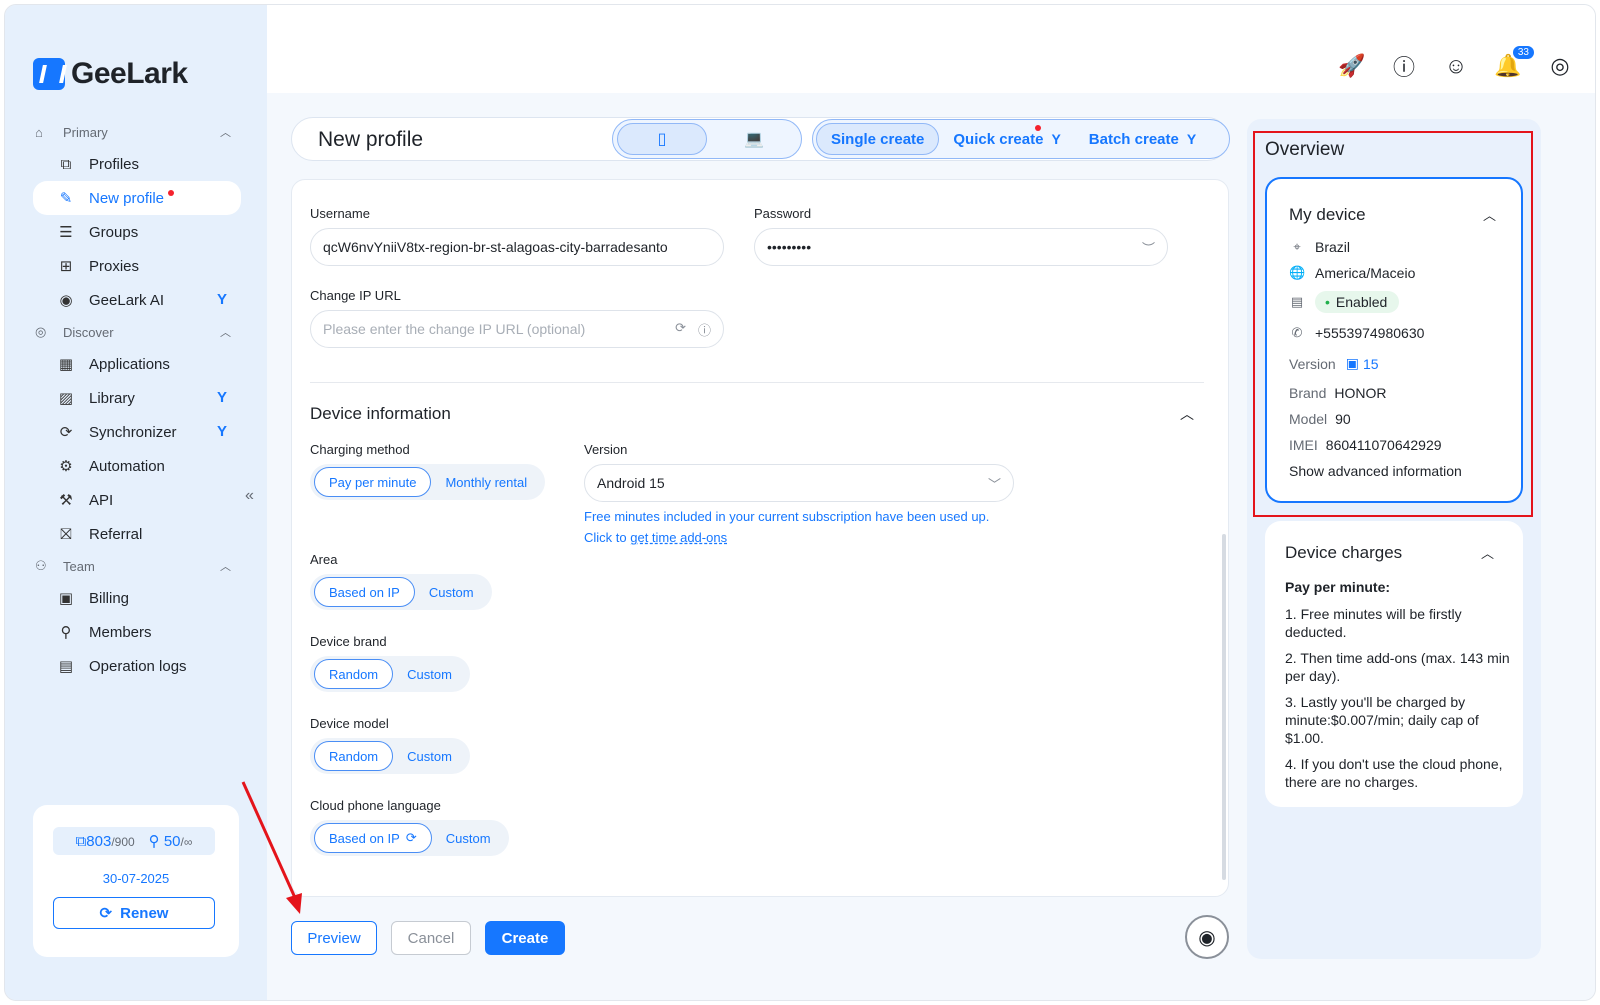  I want to click on sidebar-item-geelark-ai: ◉ GeeLark AI Y, so click(136, 300).